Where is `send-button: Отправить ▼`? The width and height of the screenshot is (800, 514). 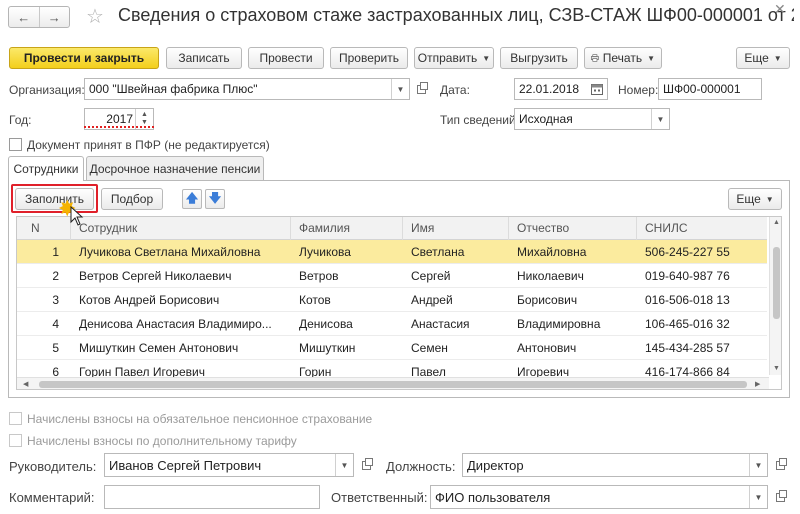 send-button: Отправить ▼ is located at coordinates (454, 58).